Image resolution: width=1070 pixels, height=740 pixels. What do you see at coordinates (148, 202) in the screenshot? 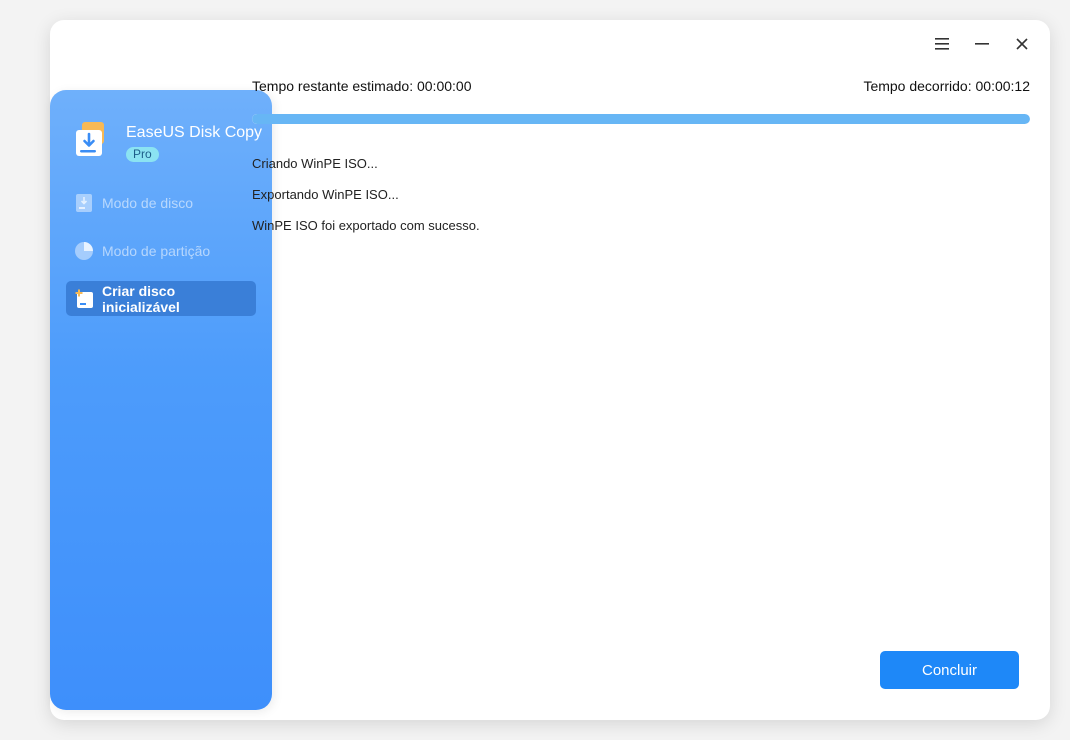
I see `sidebar-item-label: Modo de disco` at bounding box center [148, 202].